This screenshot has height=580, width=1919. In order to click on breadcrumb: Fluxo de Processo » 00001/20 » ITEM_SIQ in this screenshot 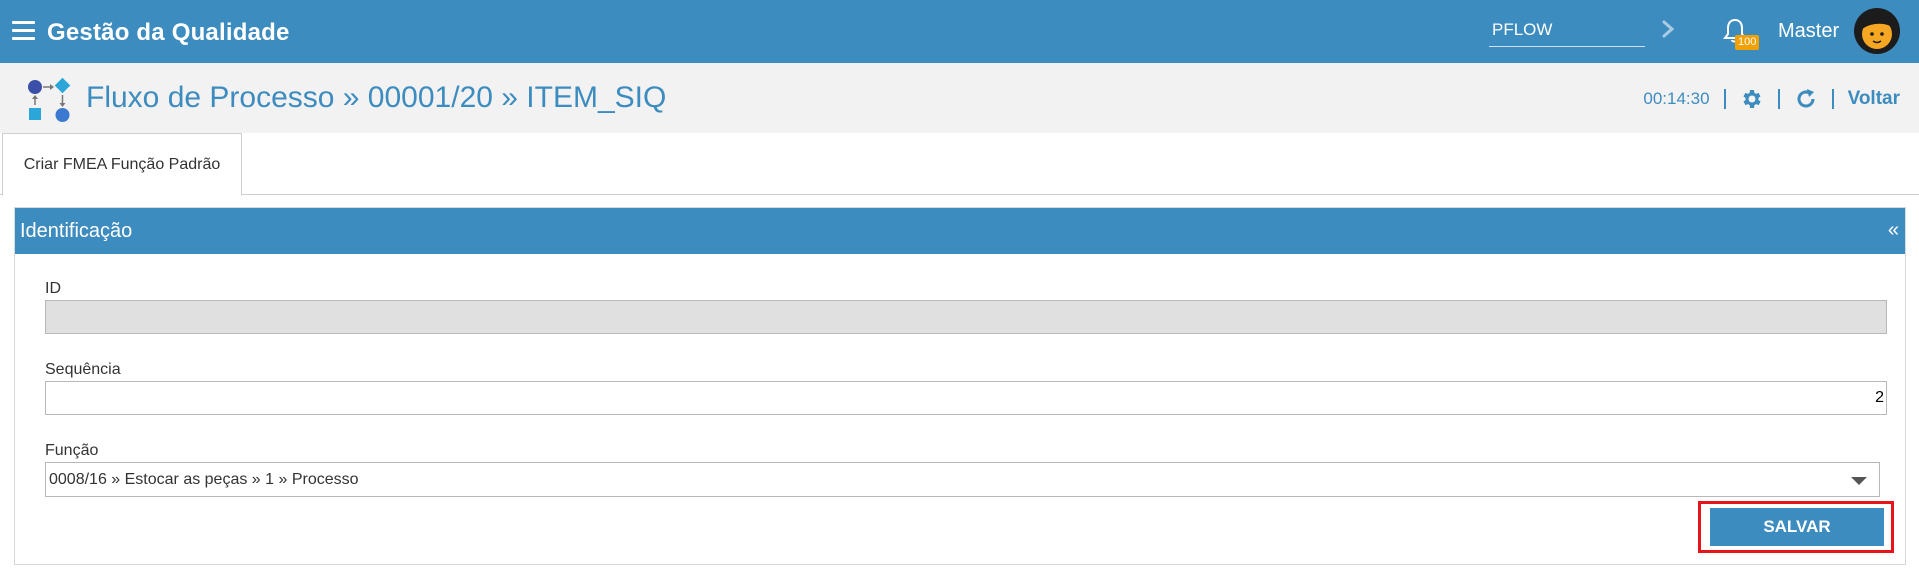, I will do `click(376, 97)`.